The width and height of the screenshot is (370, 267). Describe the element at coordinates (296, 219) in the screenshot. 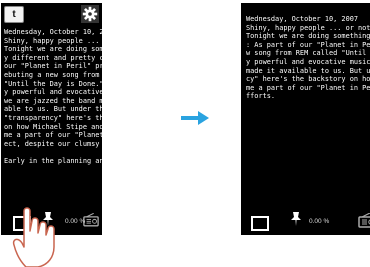

I see `pin-icon` at that location.